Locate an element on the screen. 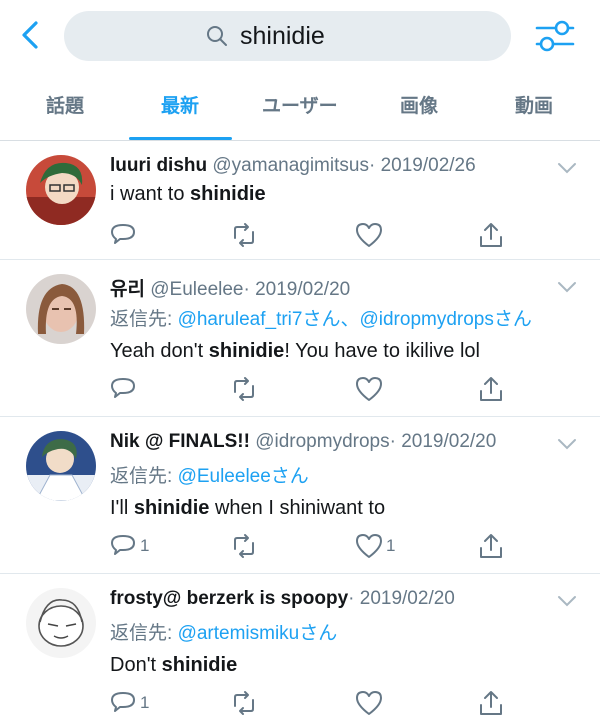 This screenshot has width=600, height=725. timestamp: · 2019/02/26 is located at coordinates (422, 165).